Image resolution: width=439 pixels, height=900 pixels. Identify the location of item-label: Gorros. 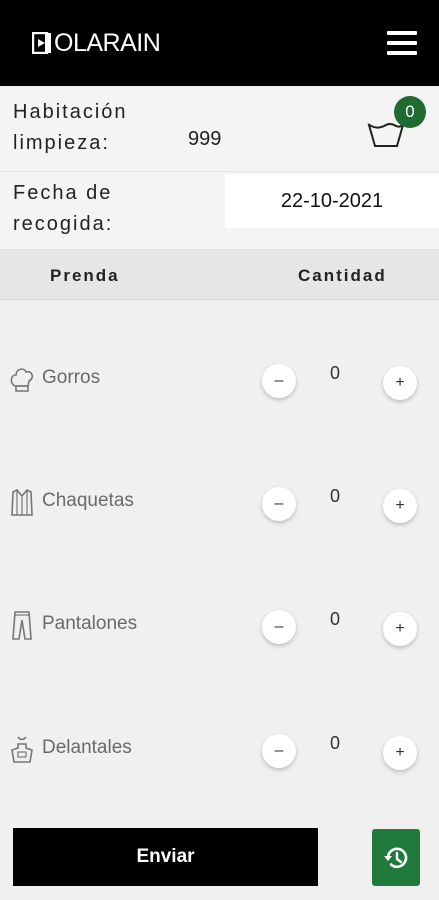
(71, 377).